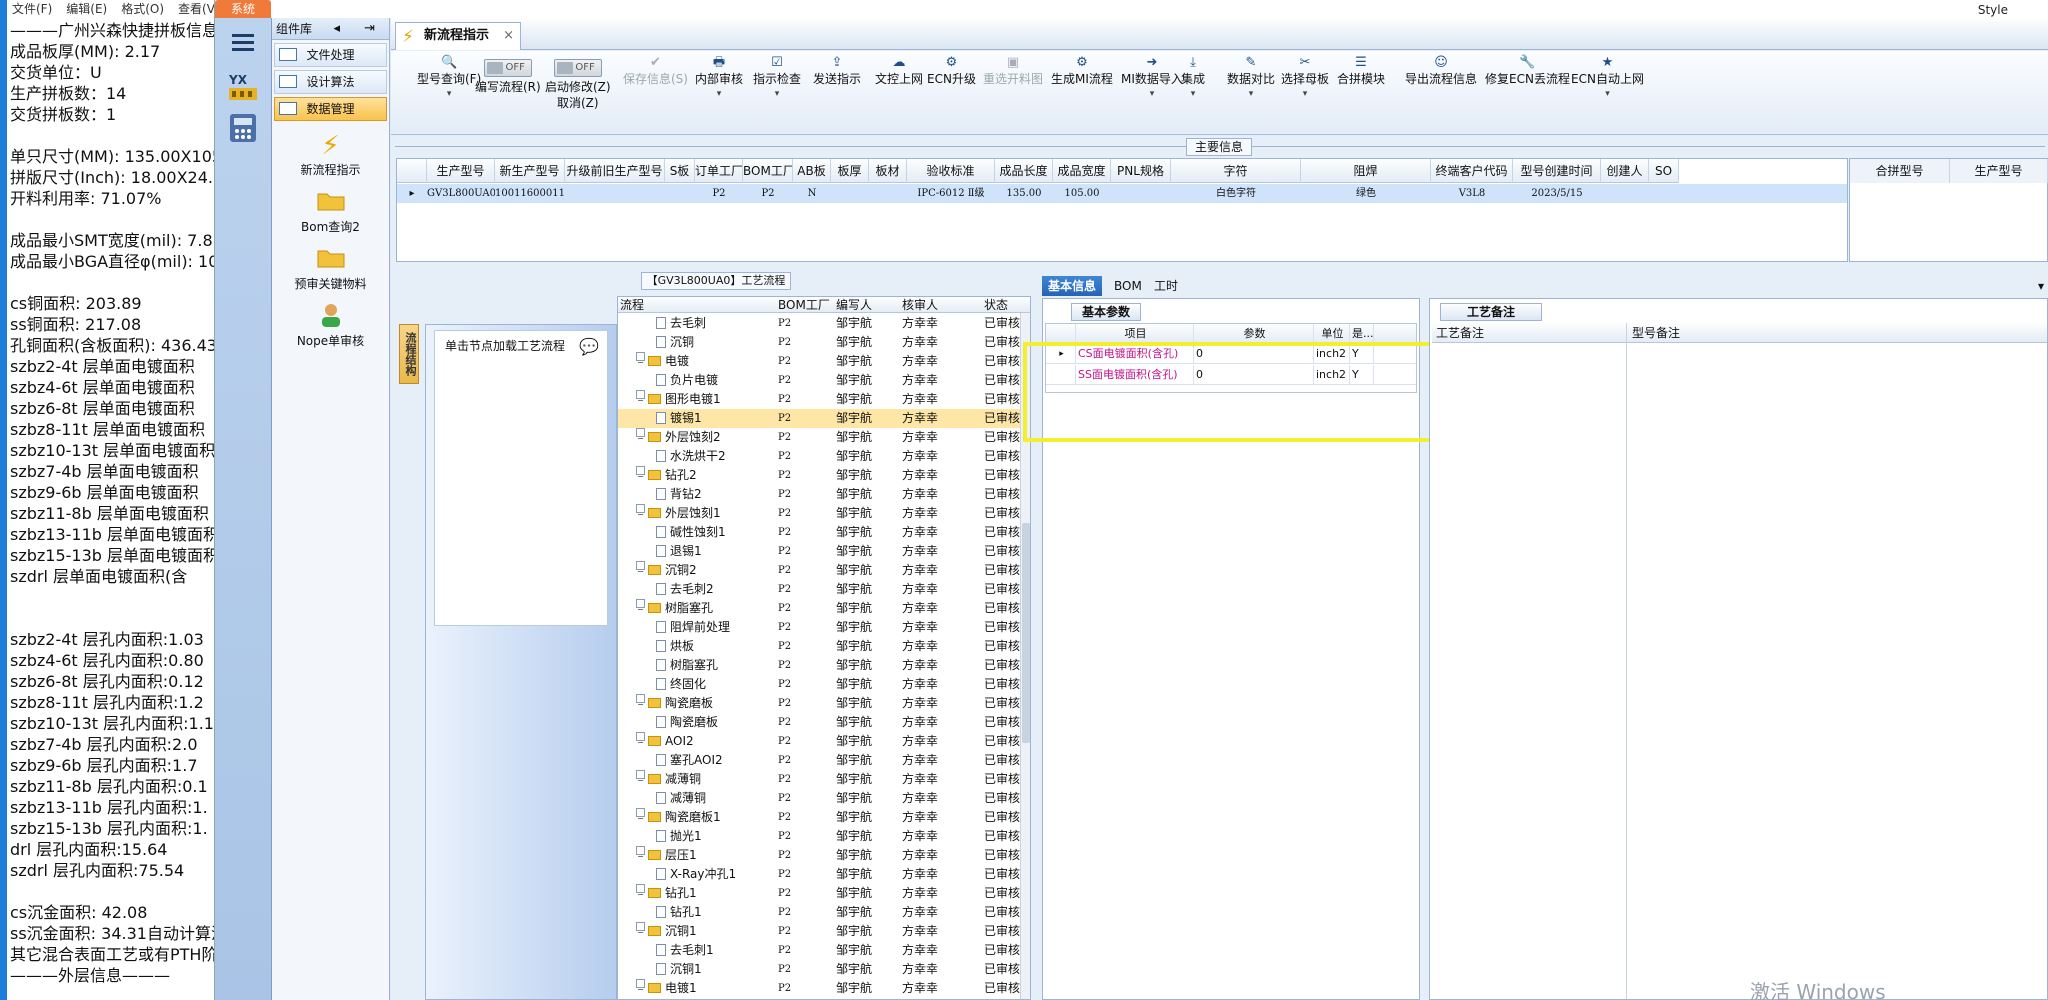  Describe the element at coordinates (719, 171) in the screenshot. I see `grid-header-cell: 订单工厂` at that location.